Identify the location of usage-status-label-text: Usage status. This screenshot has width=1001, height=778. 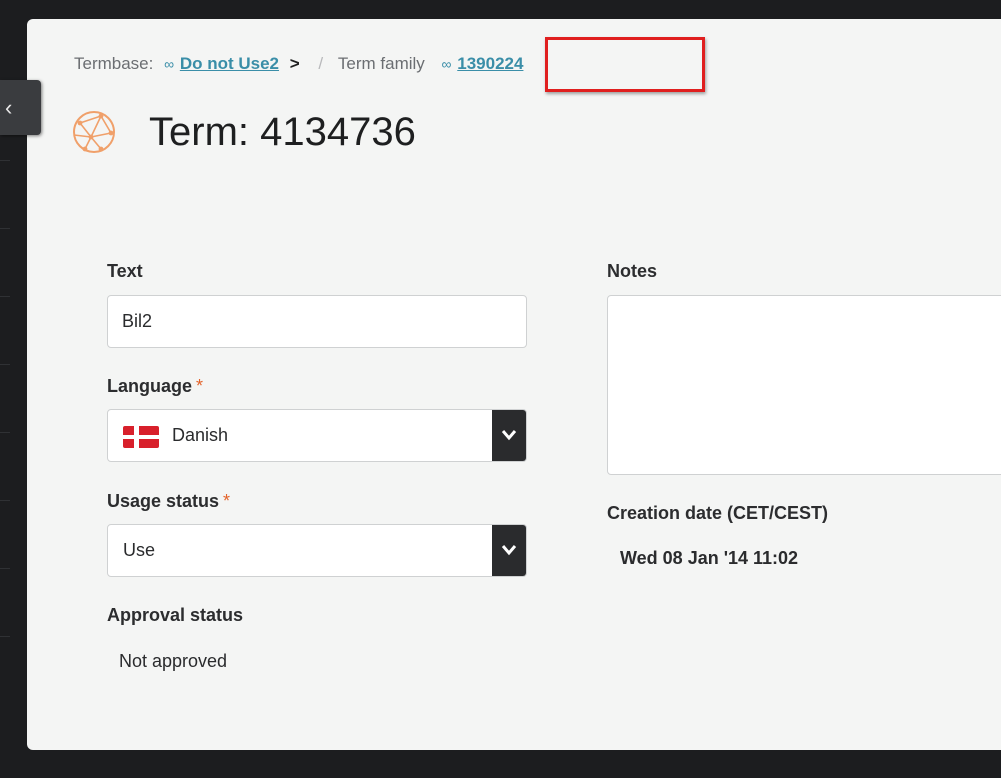
(163, 501).